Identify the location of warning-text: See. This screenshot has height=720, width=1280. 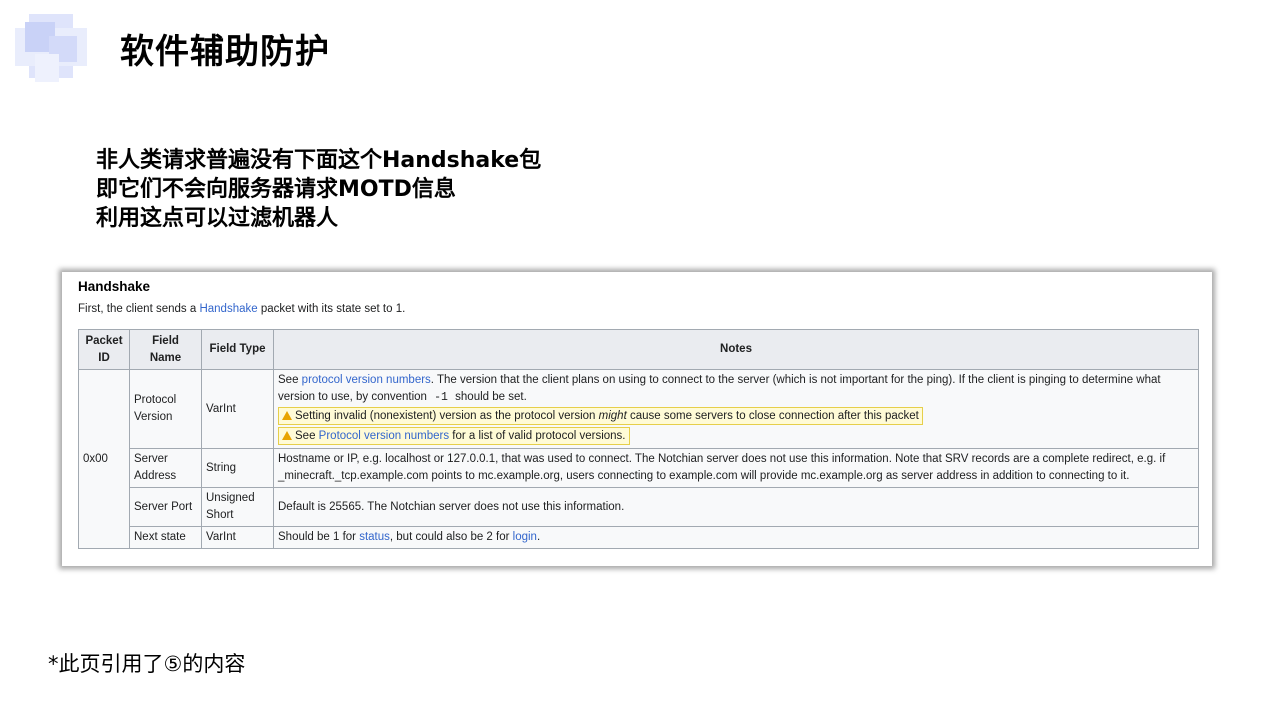
(307, 436).